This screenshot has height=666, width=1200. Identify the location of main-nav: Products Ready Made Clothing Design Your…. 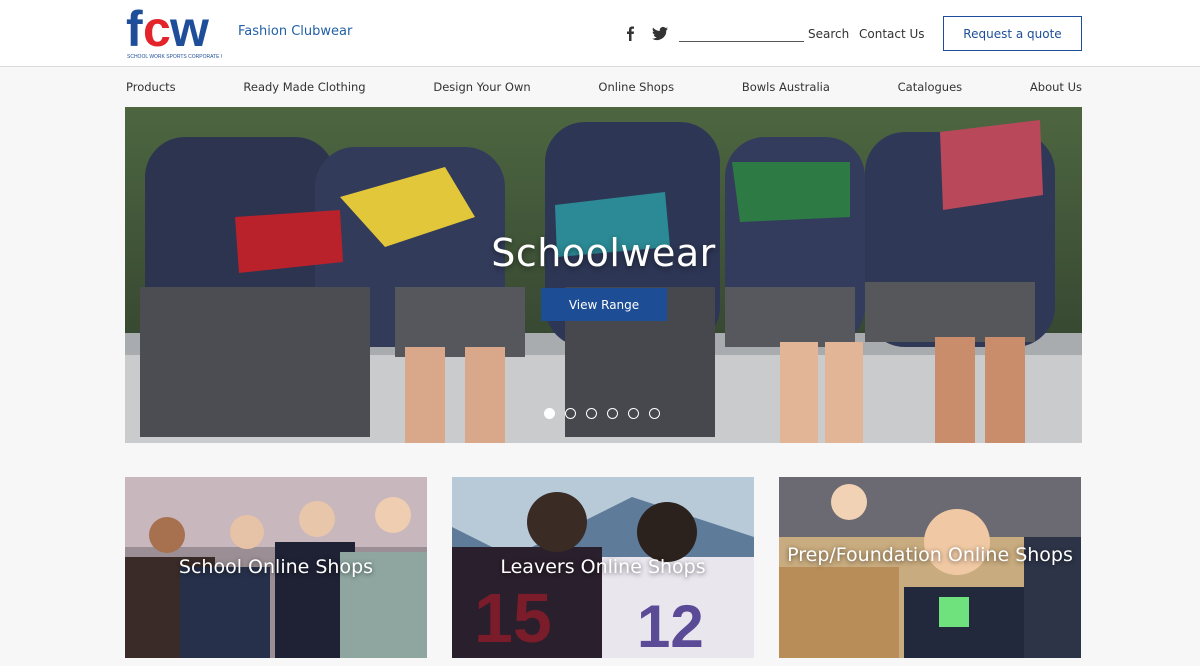
(604, 88).